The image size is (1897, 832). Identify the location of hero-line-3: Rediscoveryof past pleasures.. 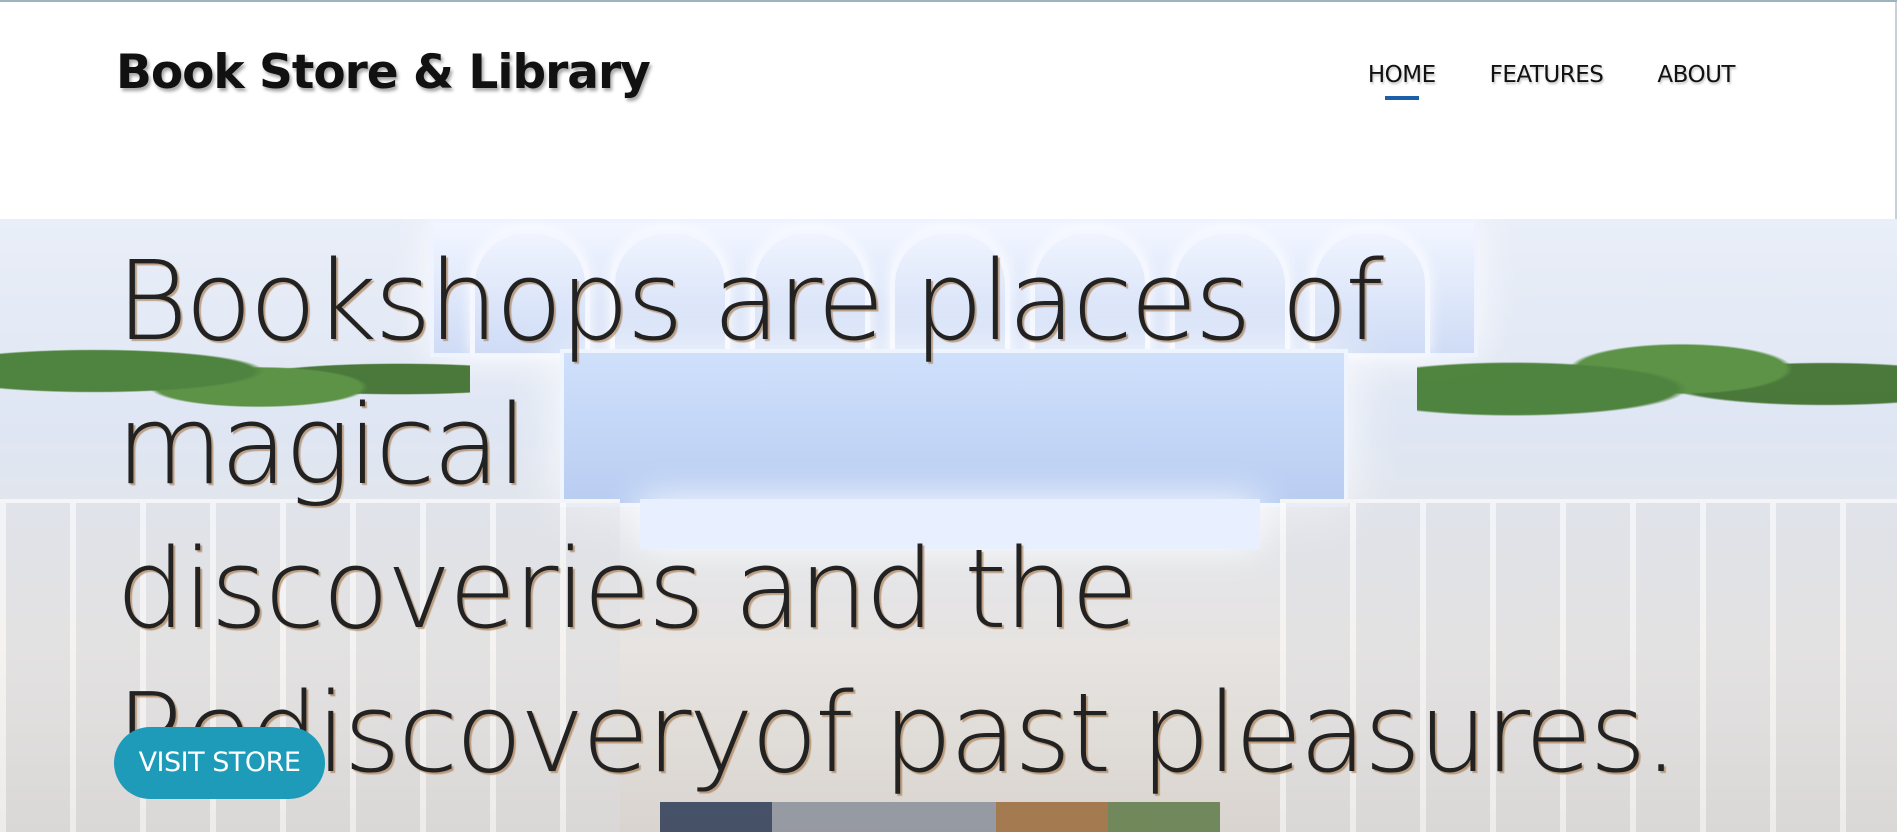
(897, 733).